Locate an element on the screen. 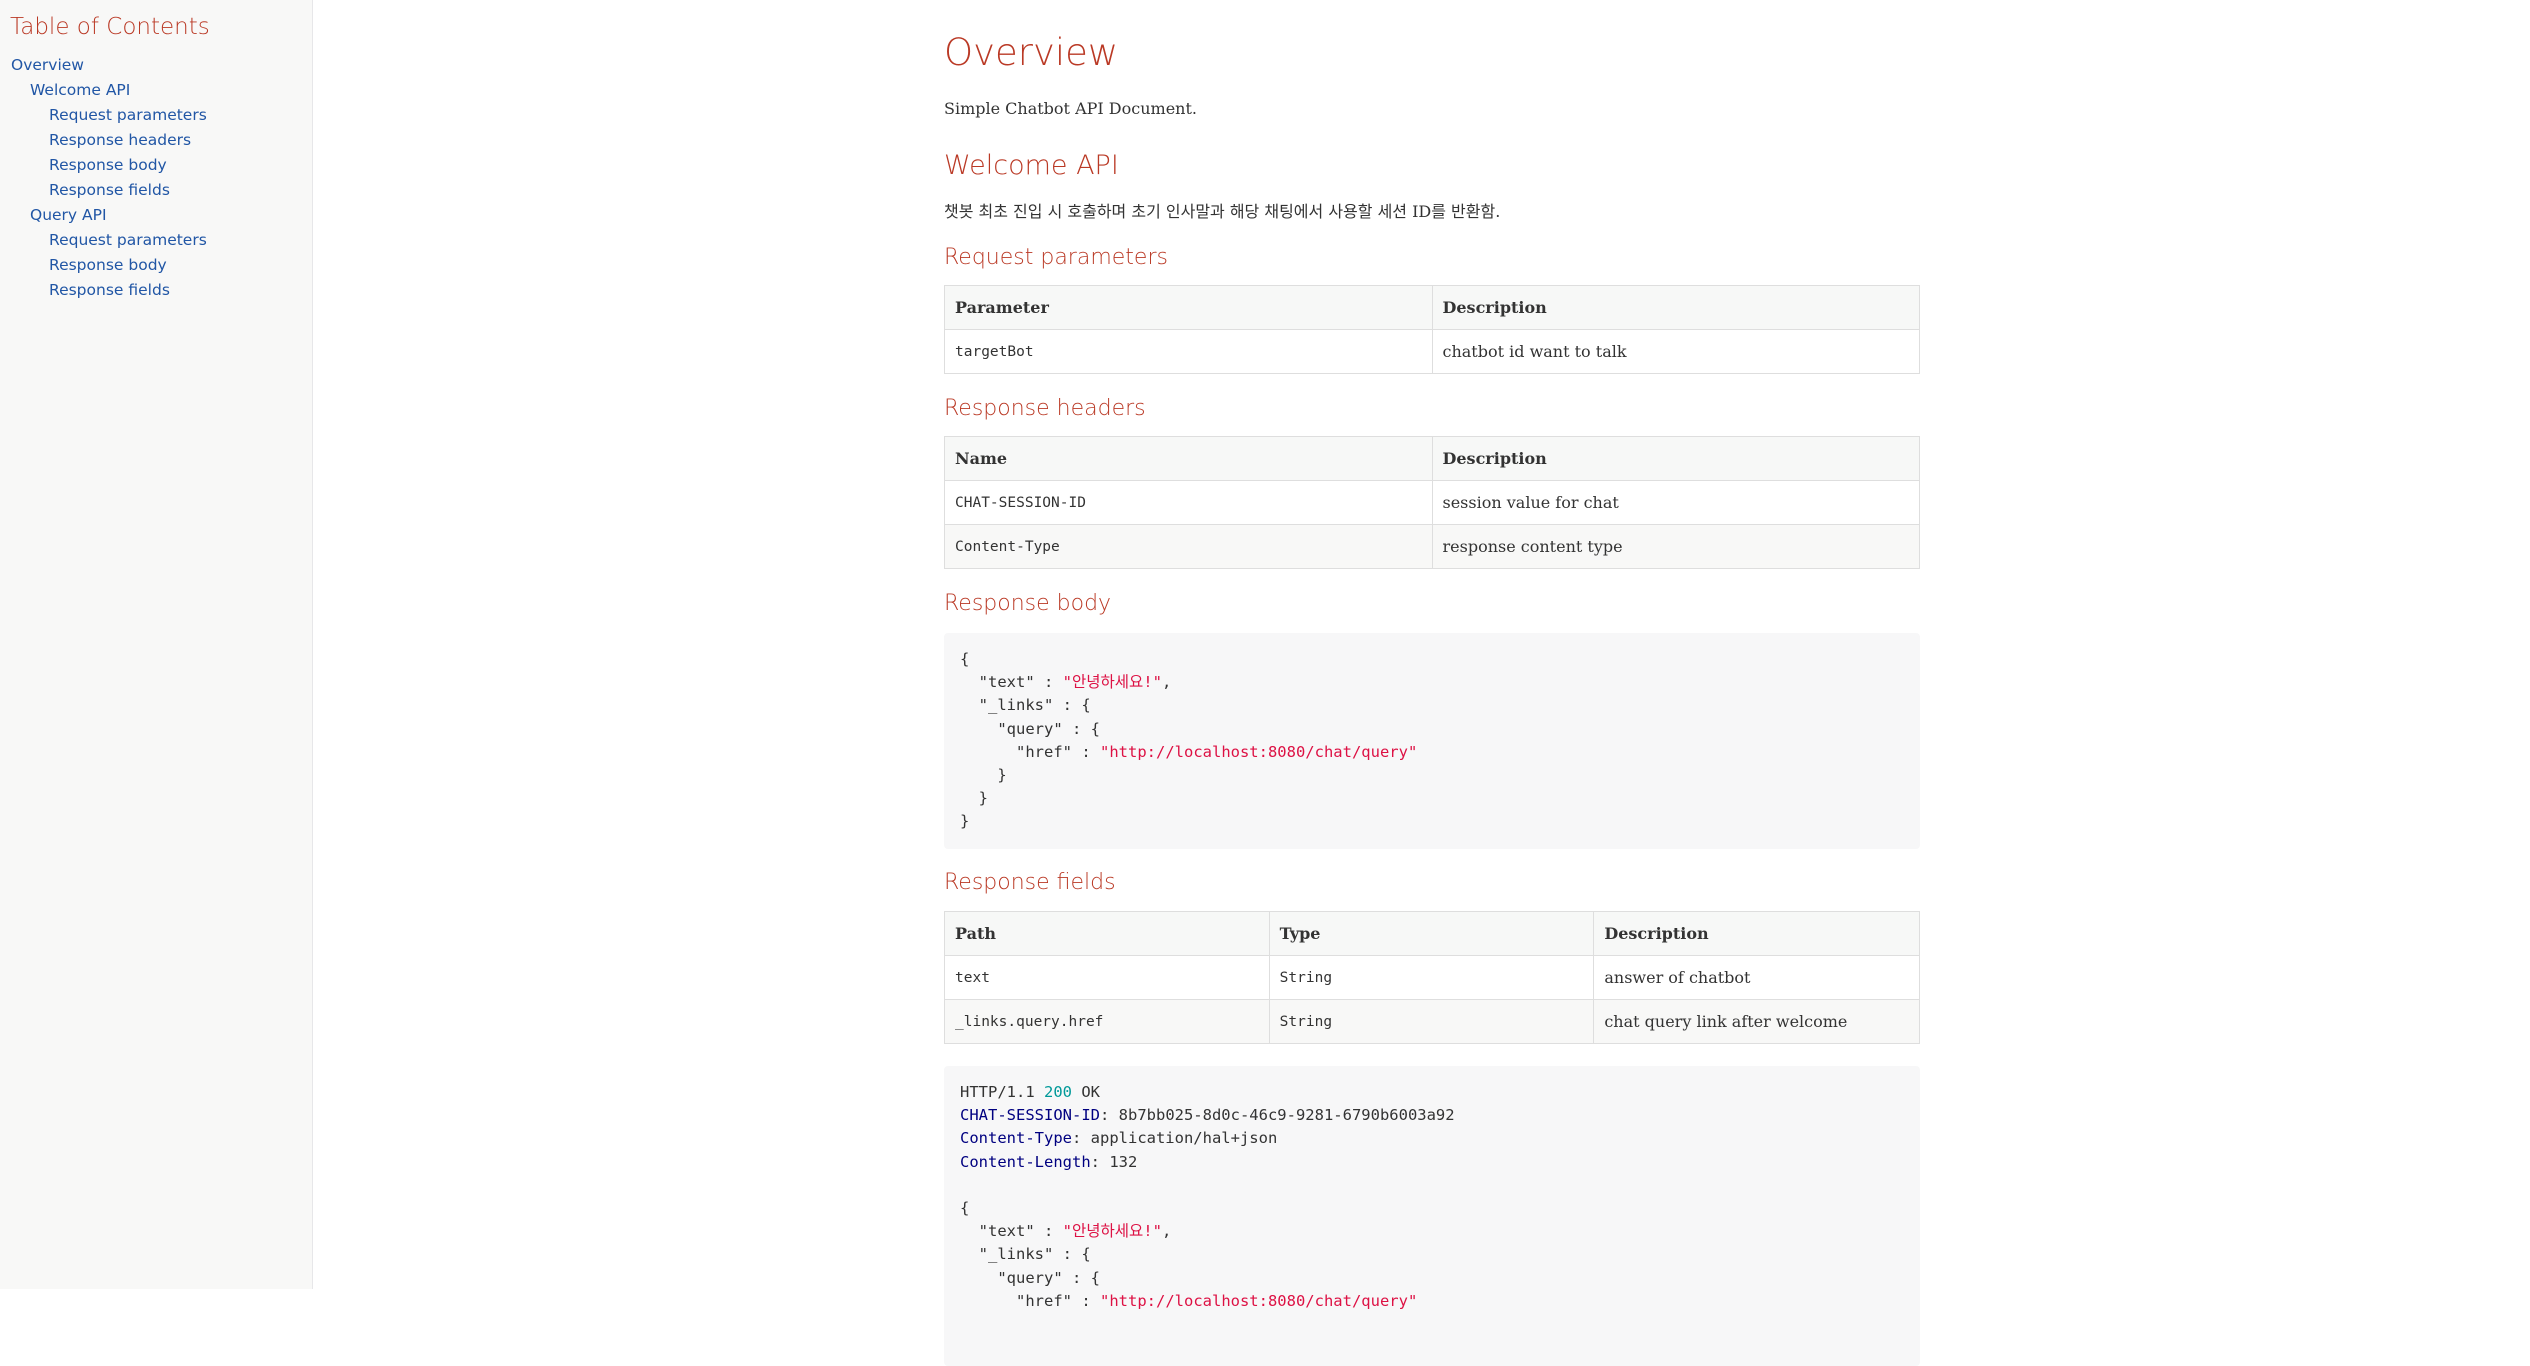 The height and width of the screenshot is (1366, 2530). cell: answer of chatbot is located at coordinates (1756, 977).